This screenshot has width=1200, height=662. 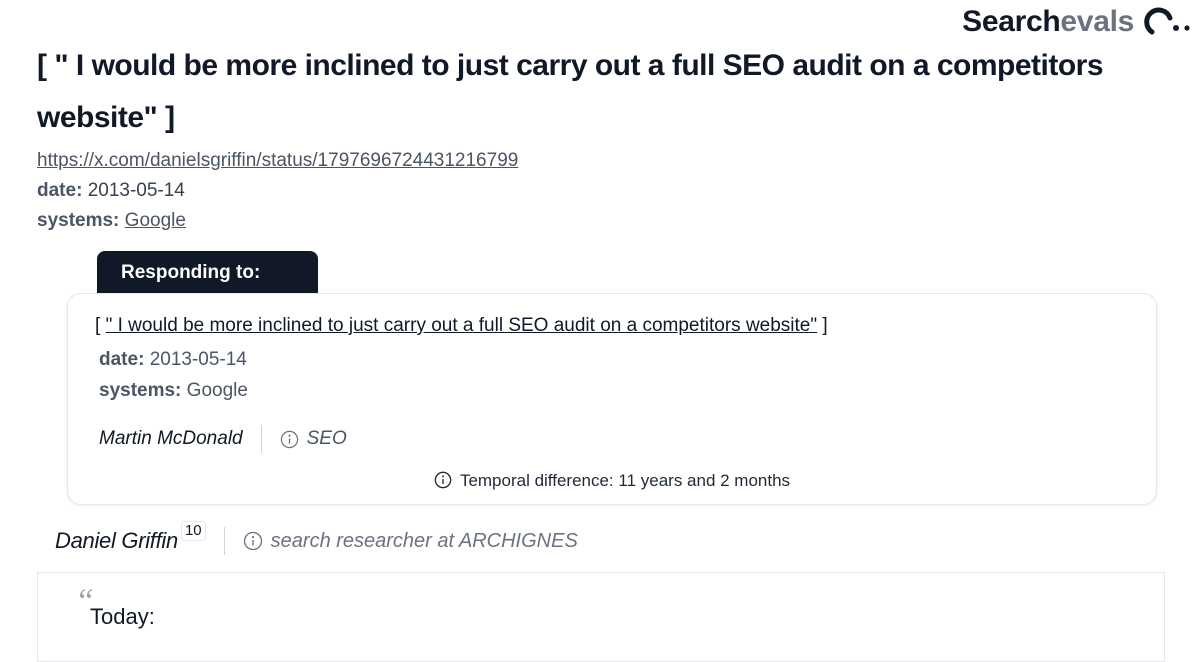 What do you see at coordinates (326, 438) in the screenshot?
I see `responding-author-tag: SEO` at bounding box center [326, 438].